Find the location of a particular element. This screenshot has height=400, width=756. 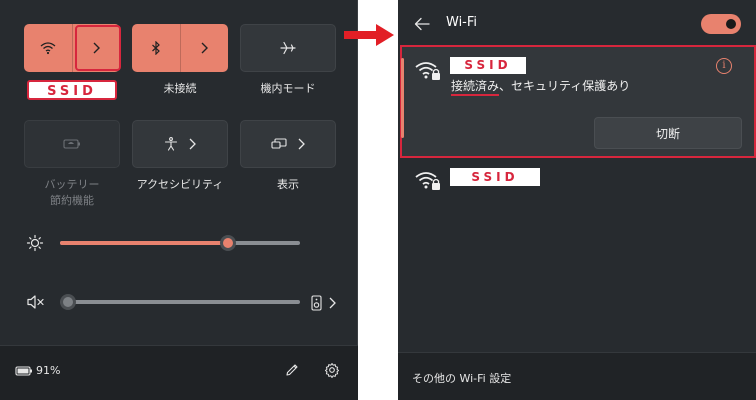

connected-status-rest: 、セキュリティ保護あり is located at coordinates (565, 86).